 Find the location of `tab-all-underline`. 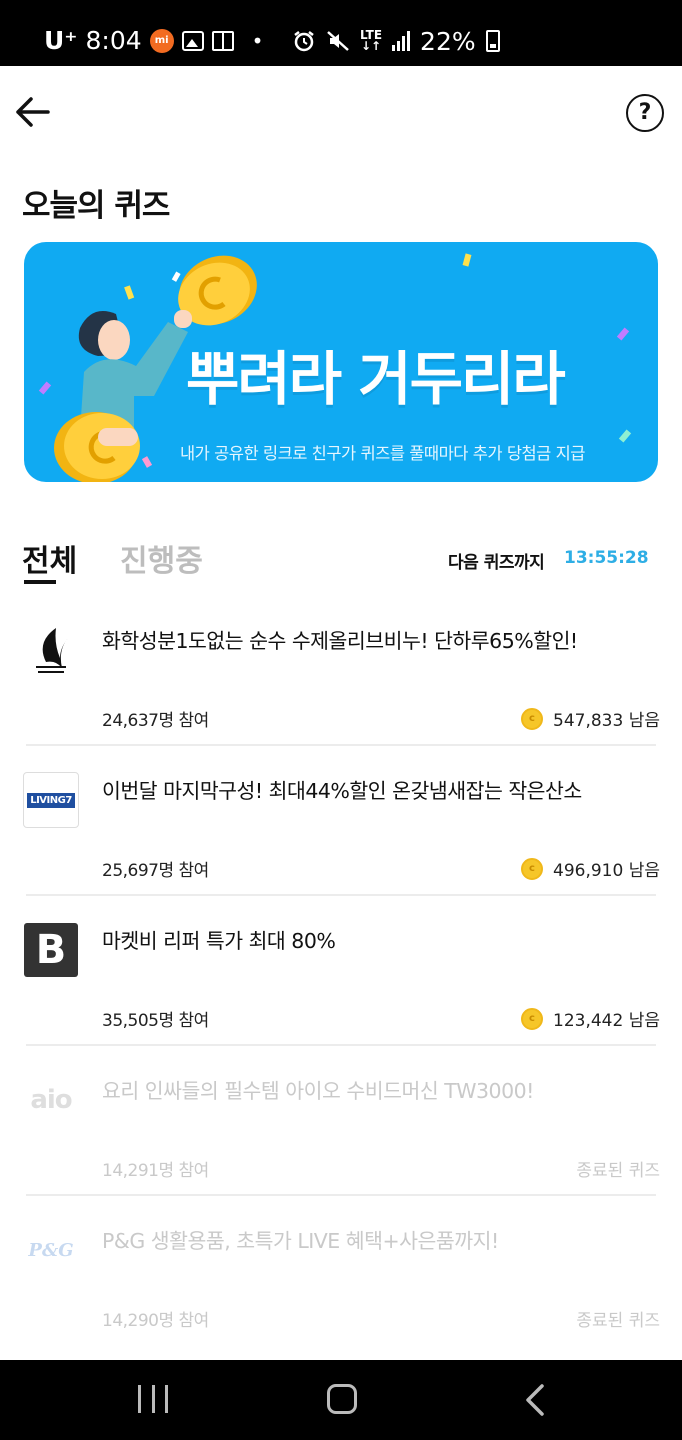

tab-all-underline is located at coordinates (40, 582).